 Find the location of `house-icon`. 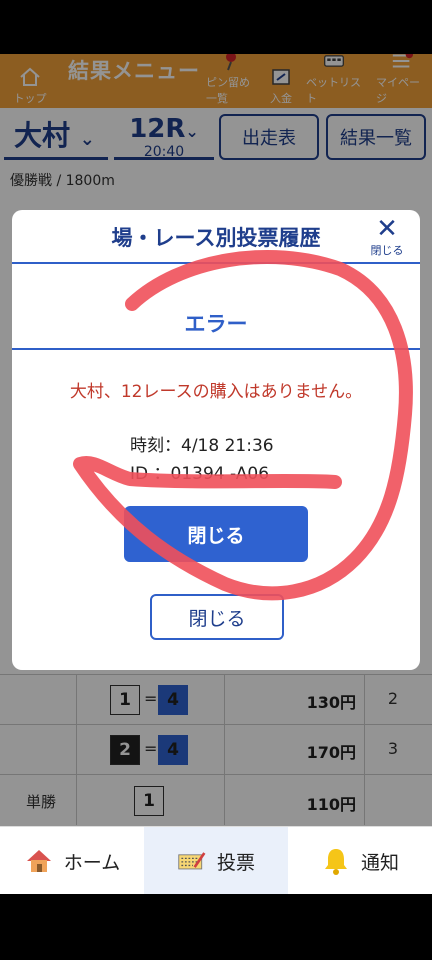

house-icon is located at coordinates (39, 861).